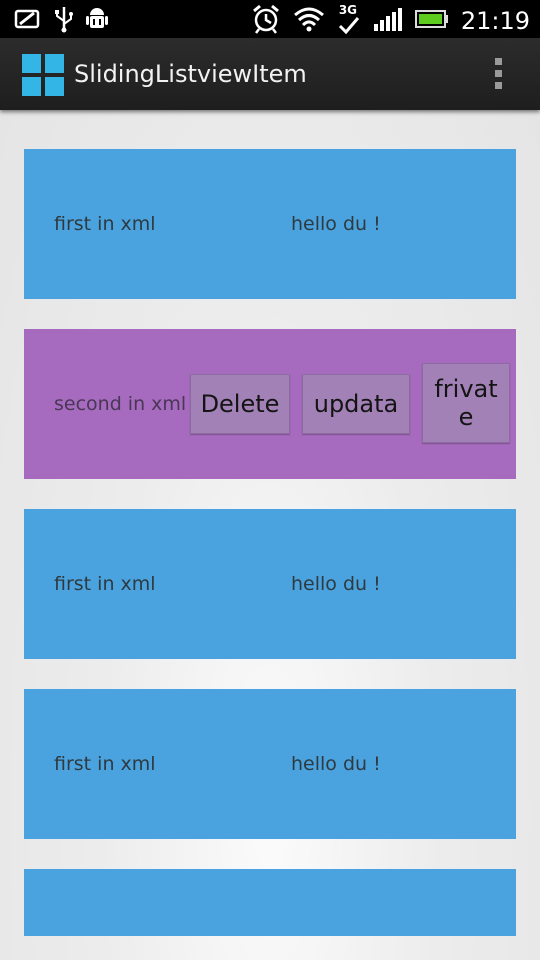  Describe the element at coordinates (97, 21) in the screenshot. I see `android-debug-icon` at that location.